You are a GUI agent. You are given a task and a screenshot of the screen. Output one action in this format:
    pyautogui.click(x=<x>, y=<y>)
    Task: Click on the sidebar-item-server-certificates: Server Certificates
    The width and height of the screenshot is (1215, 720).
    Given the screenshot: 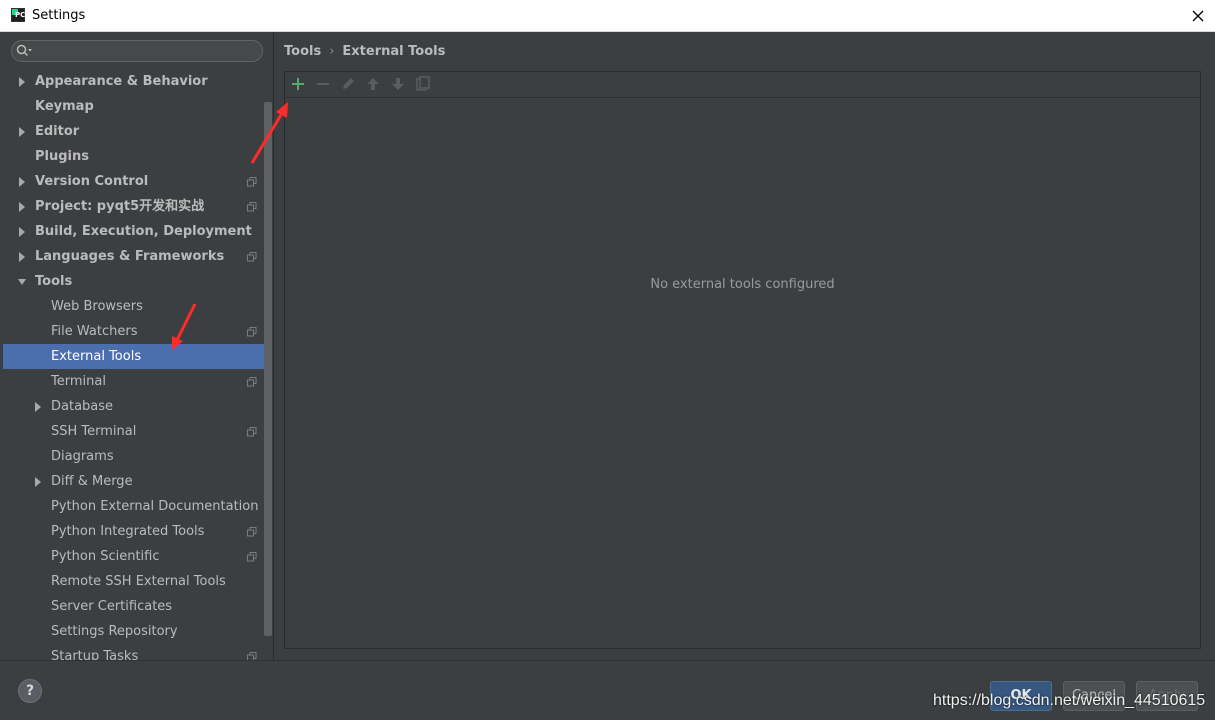 What is the action you would take?
    pyautogui.click(x=137, y=606)
    